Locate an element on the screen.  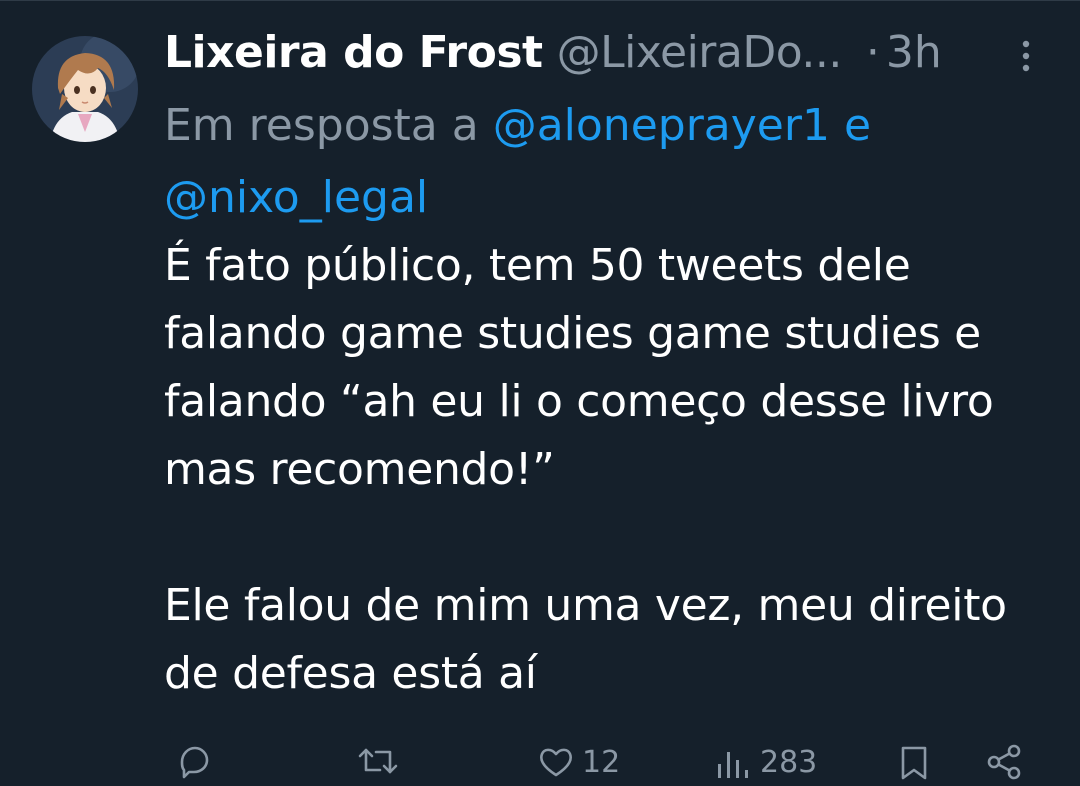
reply-mention: @aloneprayer1 is located at coordinates (661, 125).